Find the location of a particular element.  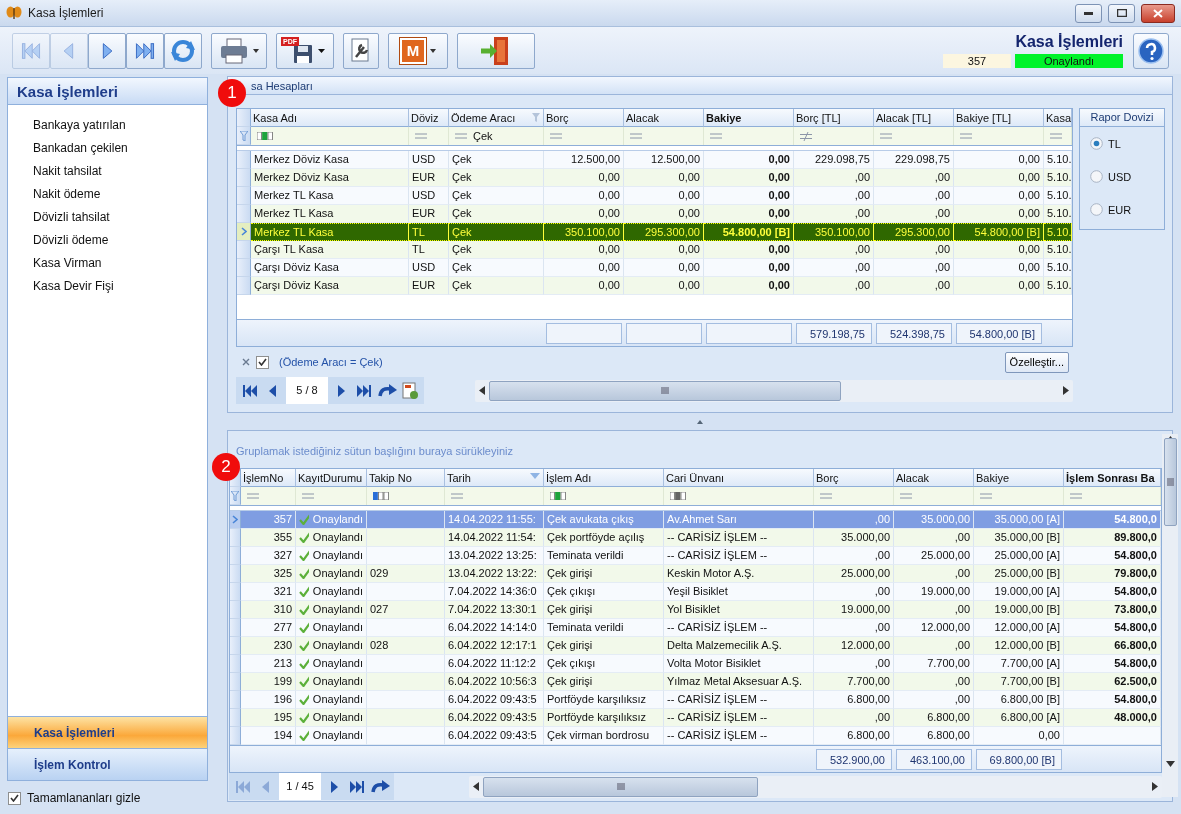

close-button is located at coordinates (1158, 13).